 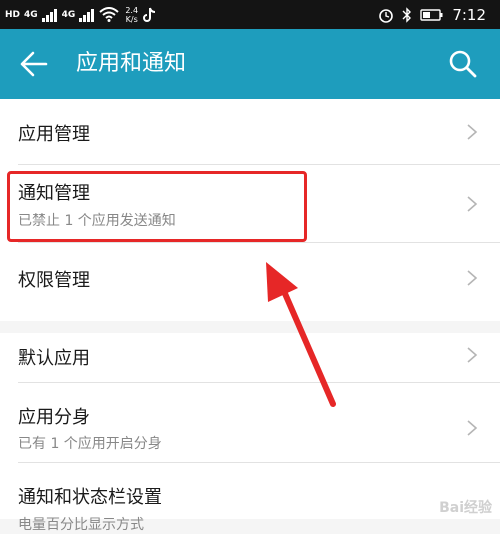 I want to click on network-type-2: 4G, so click(x=68, y=14).